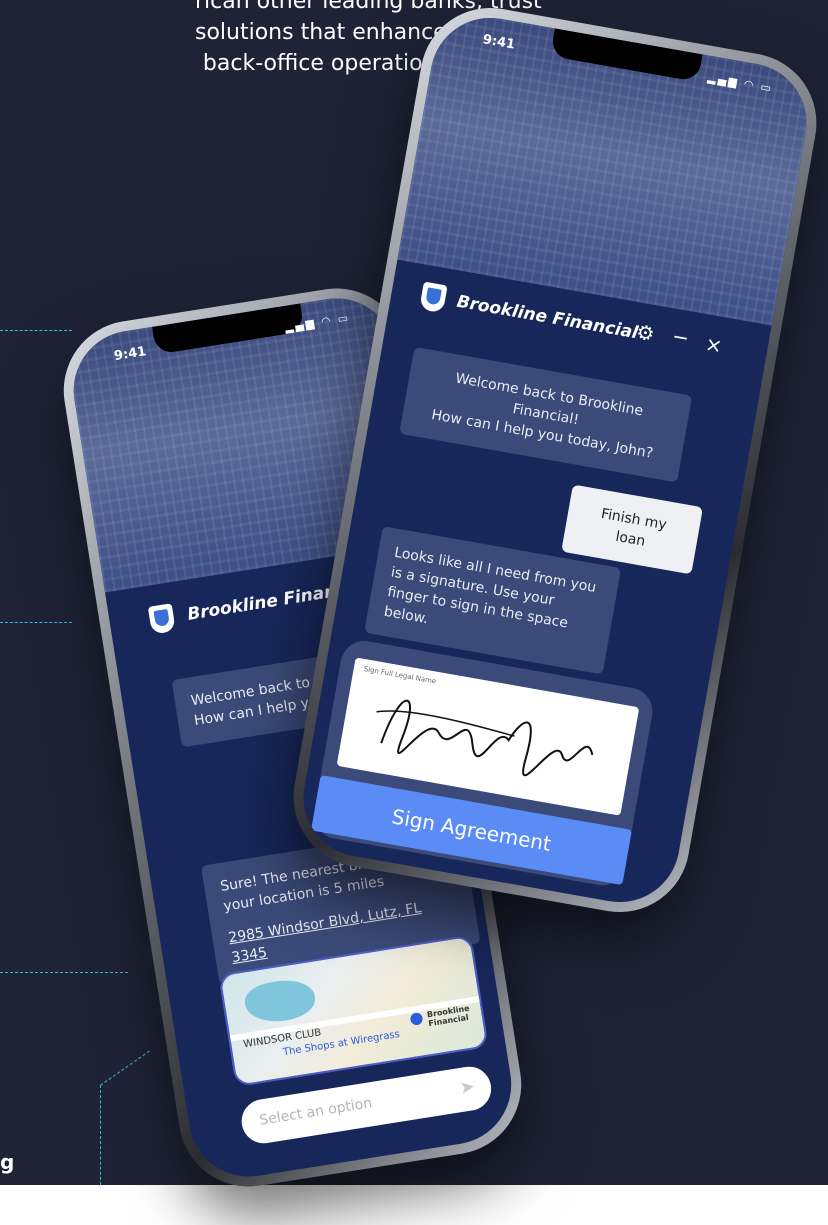 This screenshot has width=828, height=1225. I want to click on intro-line-3: back-office operations., so click(328, 63).